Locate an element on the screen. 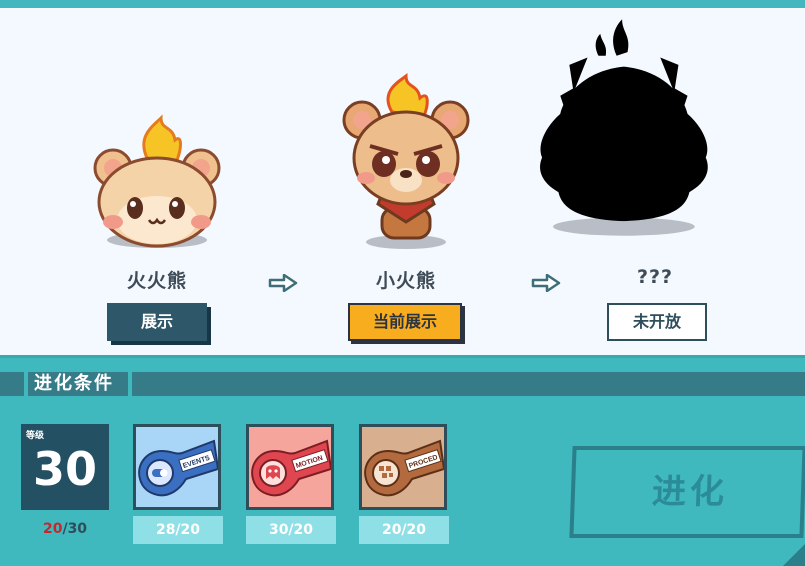  show-button: 展示 is located at coordinates (157, 322).